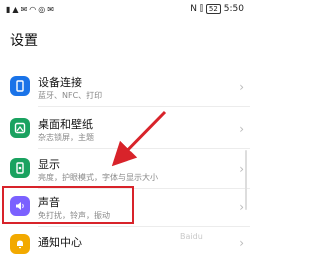  Describe the element at coordinates (24, 9) in the screenshot. I see `message-icon: ✉` at that location.